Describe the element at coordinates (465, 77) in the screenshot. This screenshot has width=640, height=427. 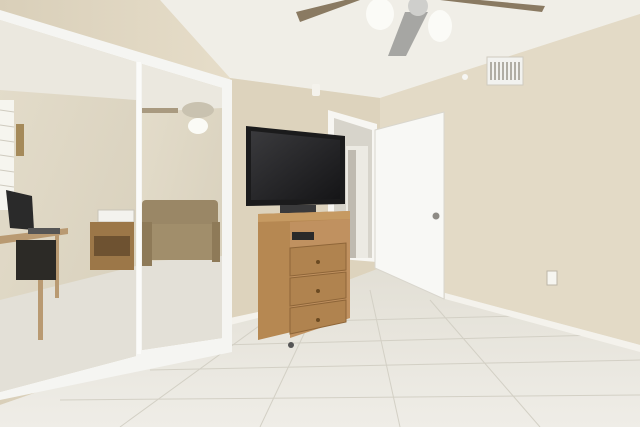
I see `smoke-detector` at that location.